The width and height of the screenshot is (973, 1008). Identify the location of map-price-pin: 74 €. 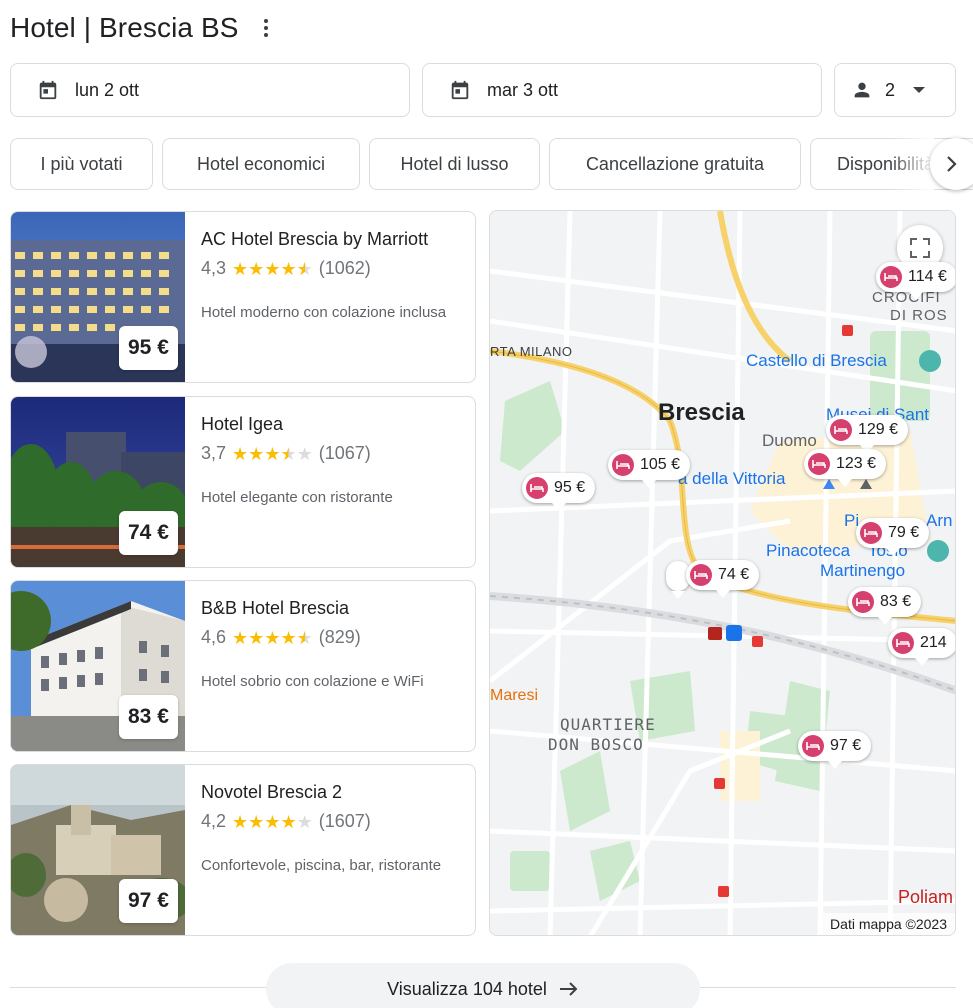
(723, 579).